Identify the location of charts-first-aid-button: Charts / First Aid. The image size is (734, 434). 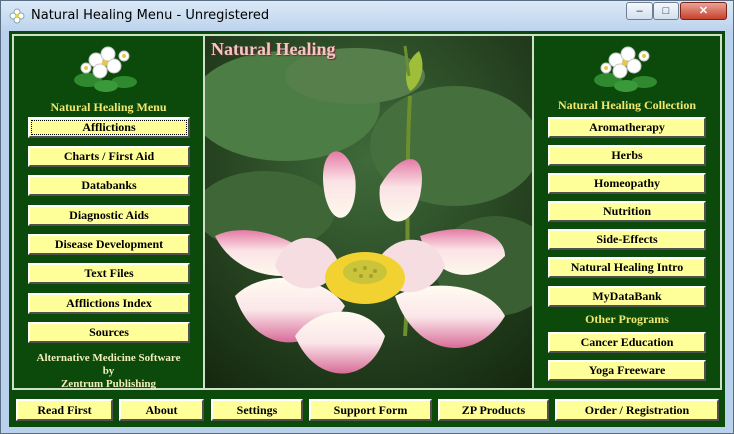
(109, 156).